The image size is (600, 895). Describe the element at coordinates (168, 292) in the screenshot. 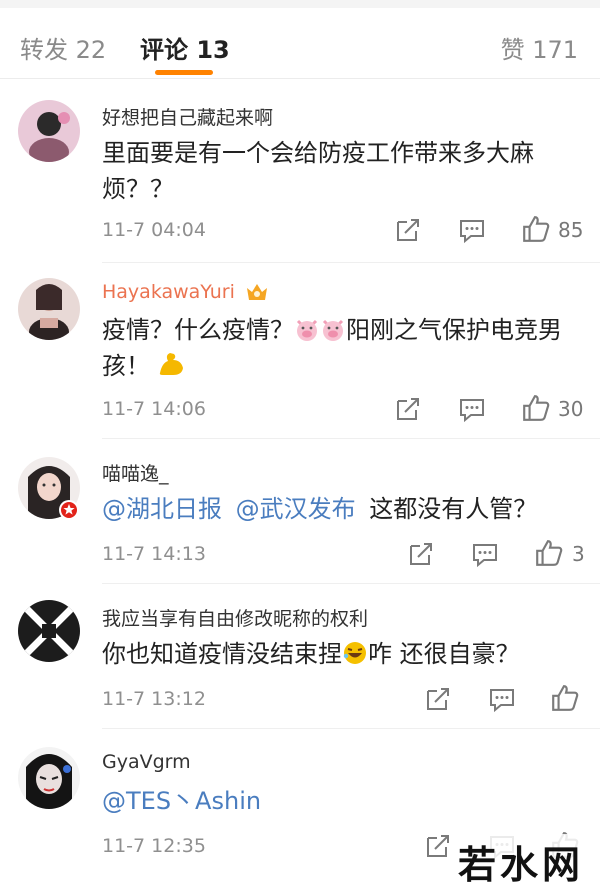

I see `comment-username-text: HayakawaYuri` at that location.